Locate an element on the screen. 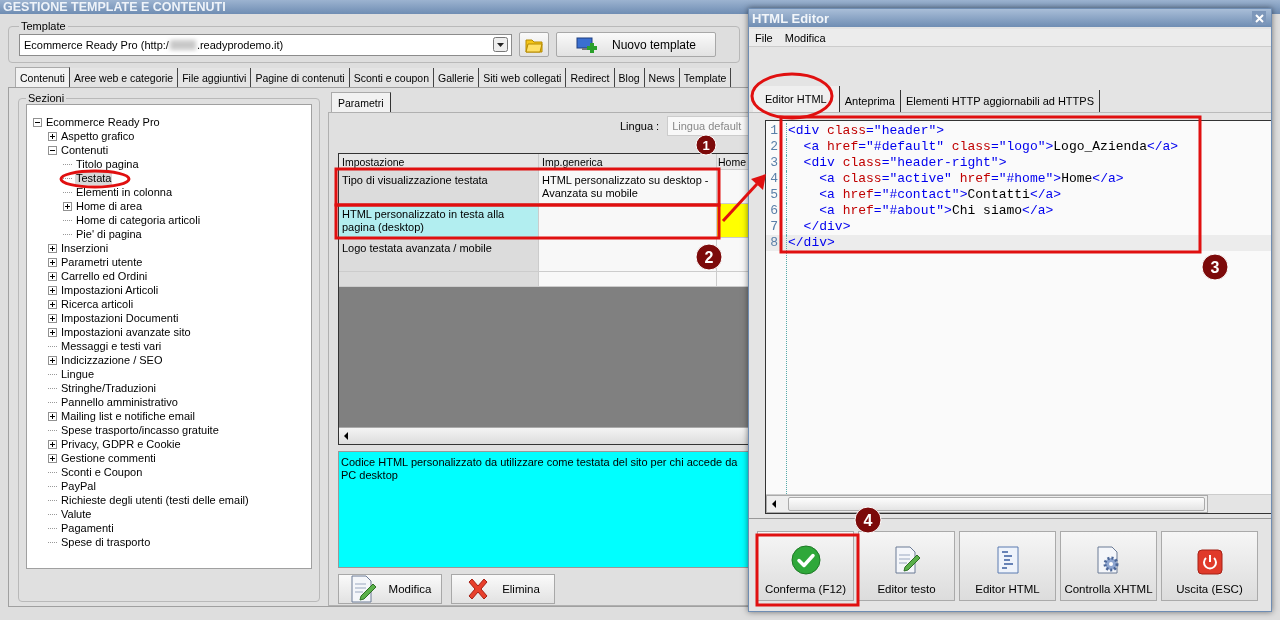 This screenshot has width=1280, height=620. tree-item: Contenuti is located at coordinates (85, 150).